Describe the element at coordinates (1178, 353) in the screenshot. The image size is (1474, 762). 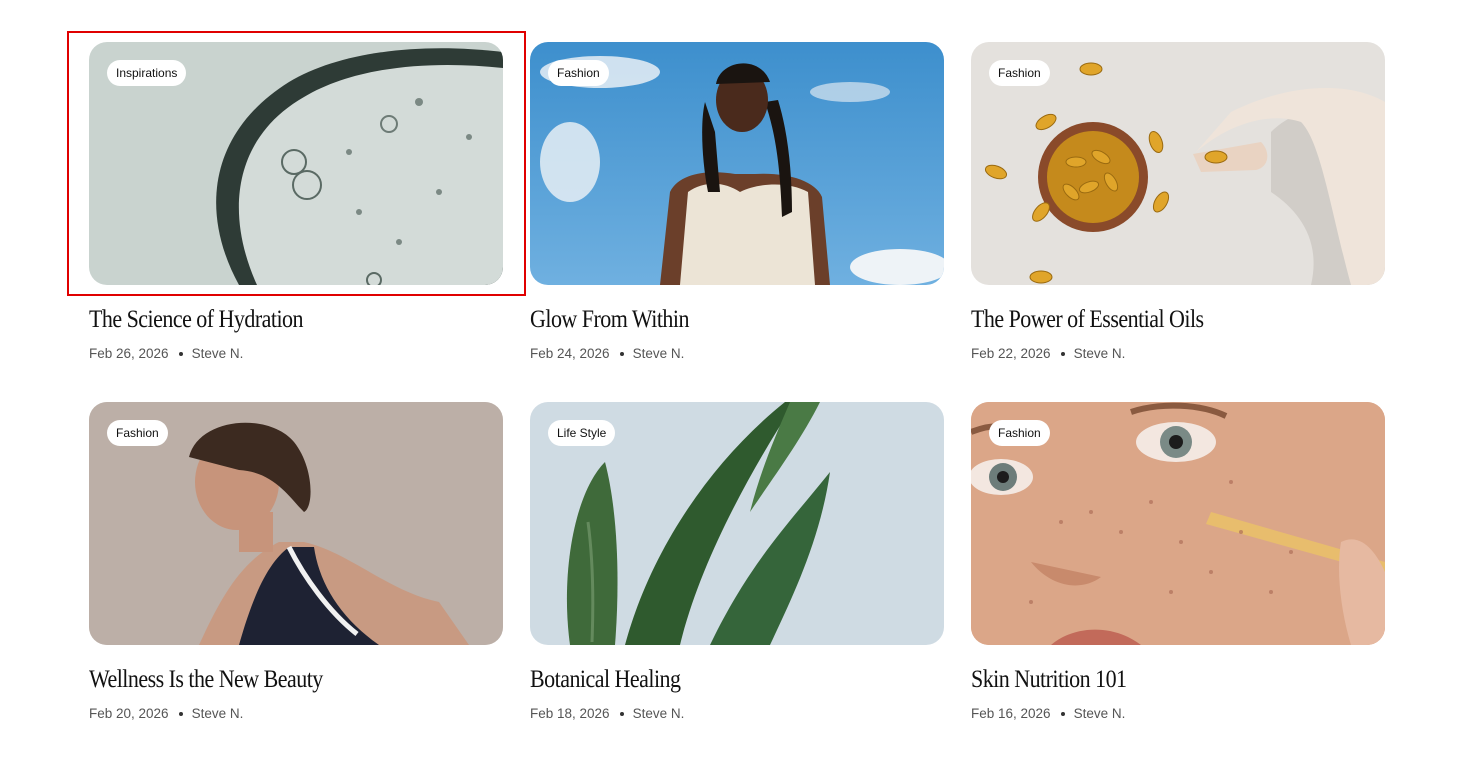
I see `post-meta: Feb 22, 2026 Steve N.` at that location.